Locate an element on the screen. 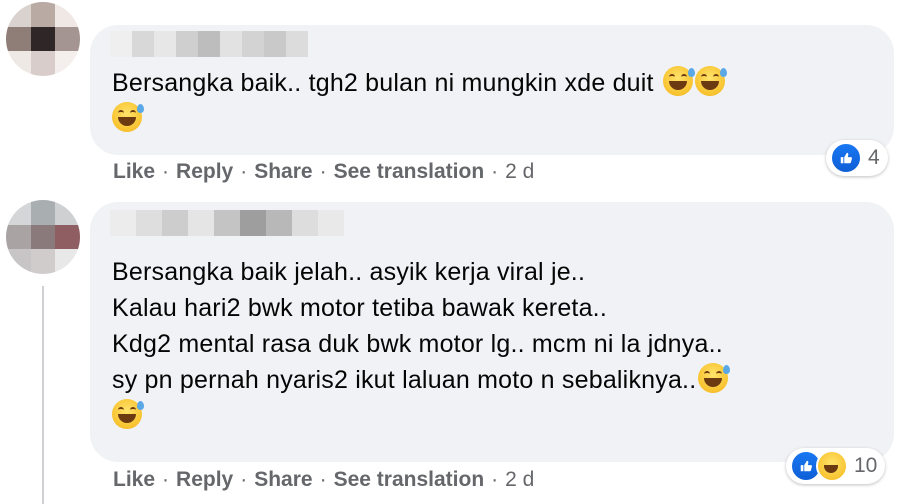  reaction-summary: 10 is located at coordinates (836, 466).